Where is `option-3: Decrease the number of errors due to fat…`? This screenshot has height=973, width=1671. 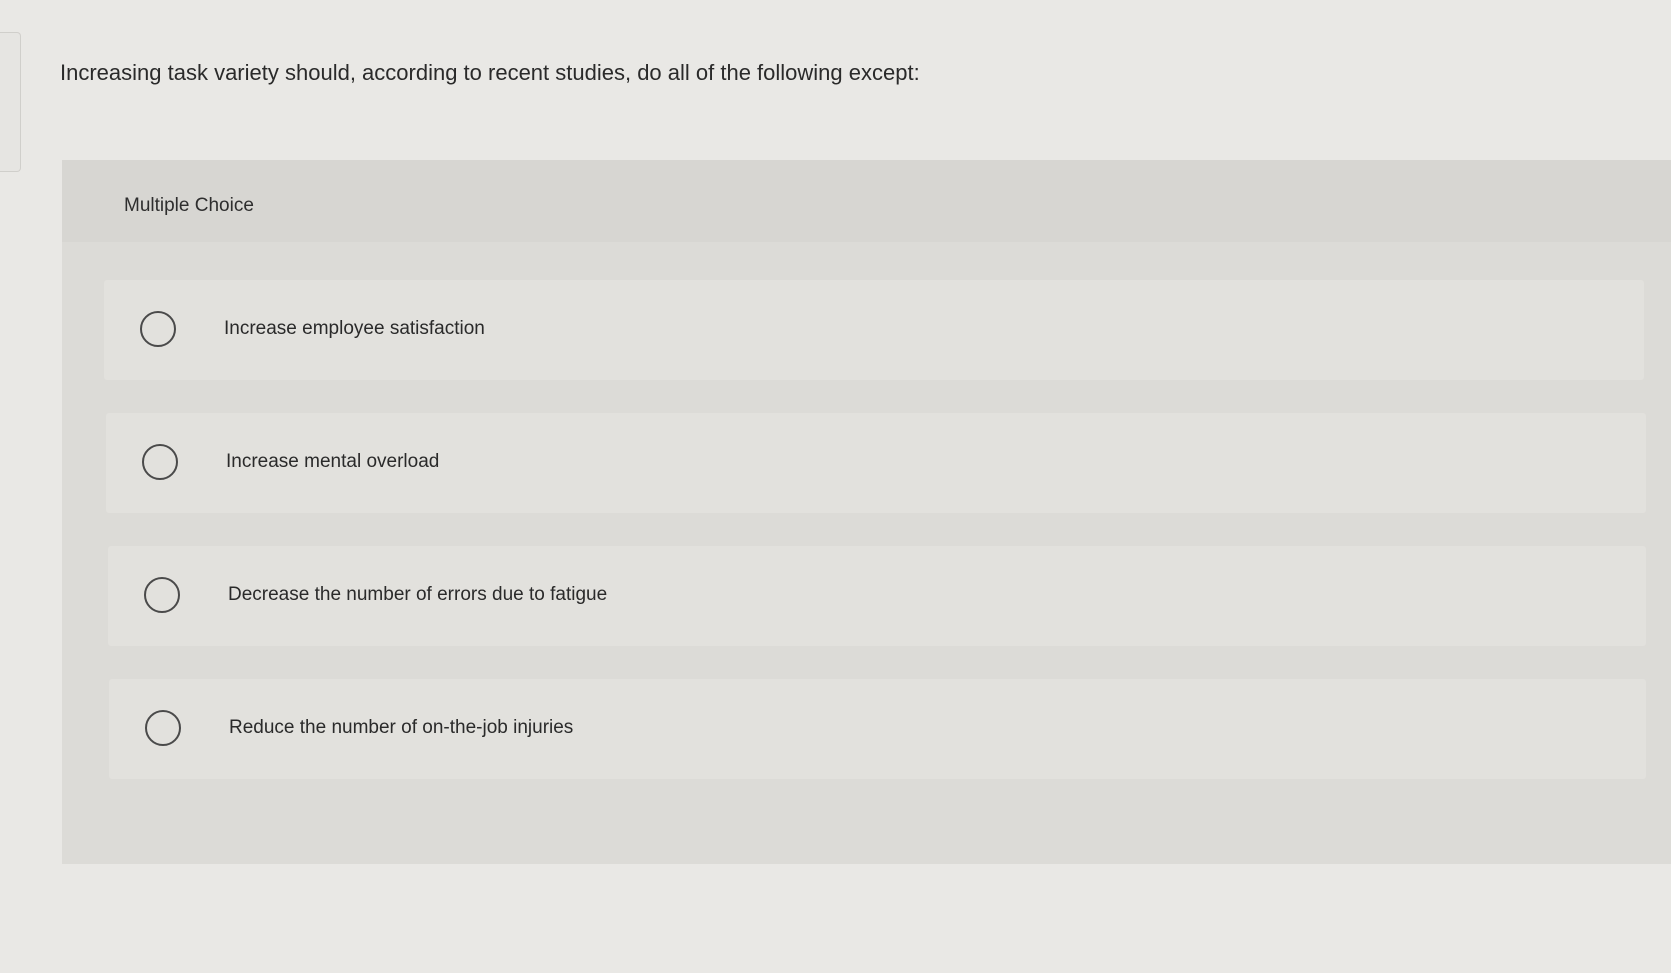
option-3: Decrease the number of errors due to fat… is located at coordinates (877, 596).